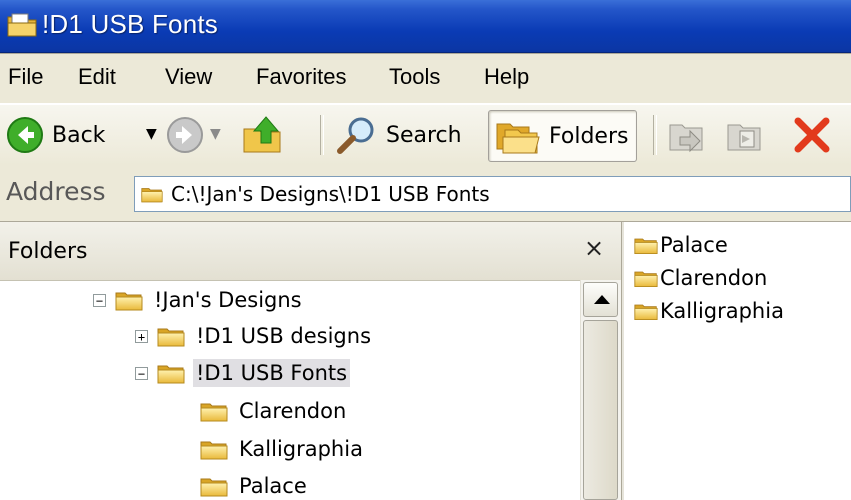 This screenshot has width=851, height=500. I want to click on move-to-button, so click(686, 135).